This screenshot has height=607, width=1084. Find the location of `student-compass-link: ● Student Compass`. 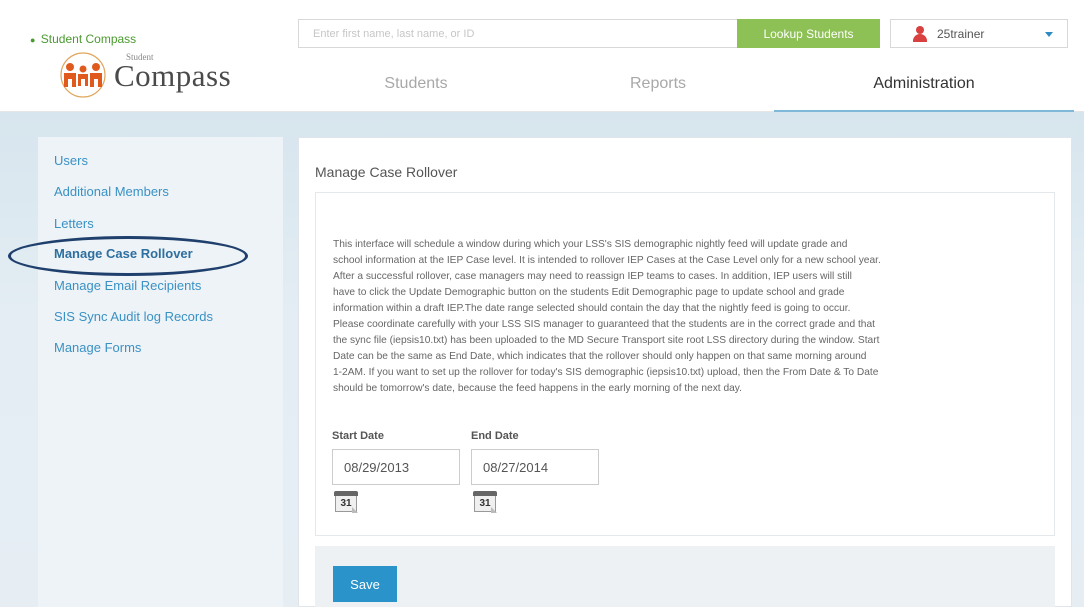

student-compass-link: ● Student Compass is located at coordinates (83, 39).